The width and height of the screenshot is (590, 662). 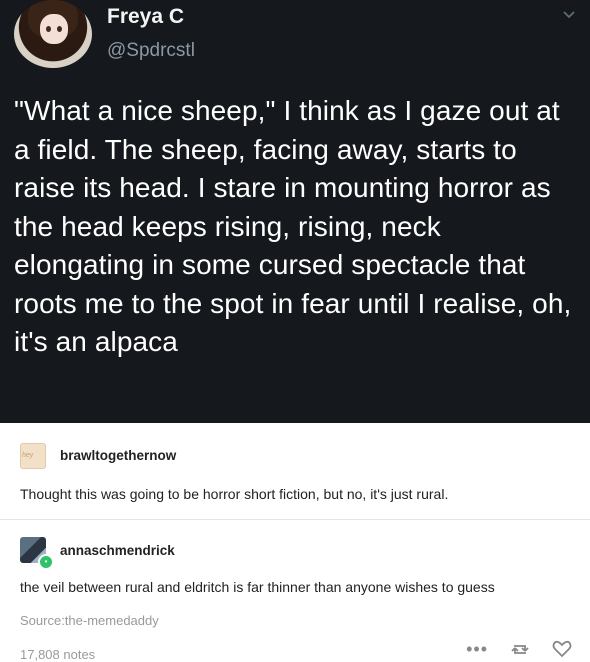 What do you see at coordinates (46, 562) in the screenshot?
I see `online-badge-icon: •` at bounding box center [46, 562].